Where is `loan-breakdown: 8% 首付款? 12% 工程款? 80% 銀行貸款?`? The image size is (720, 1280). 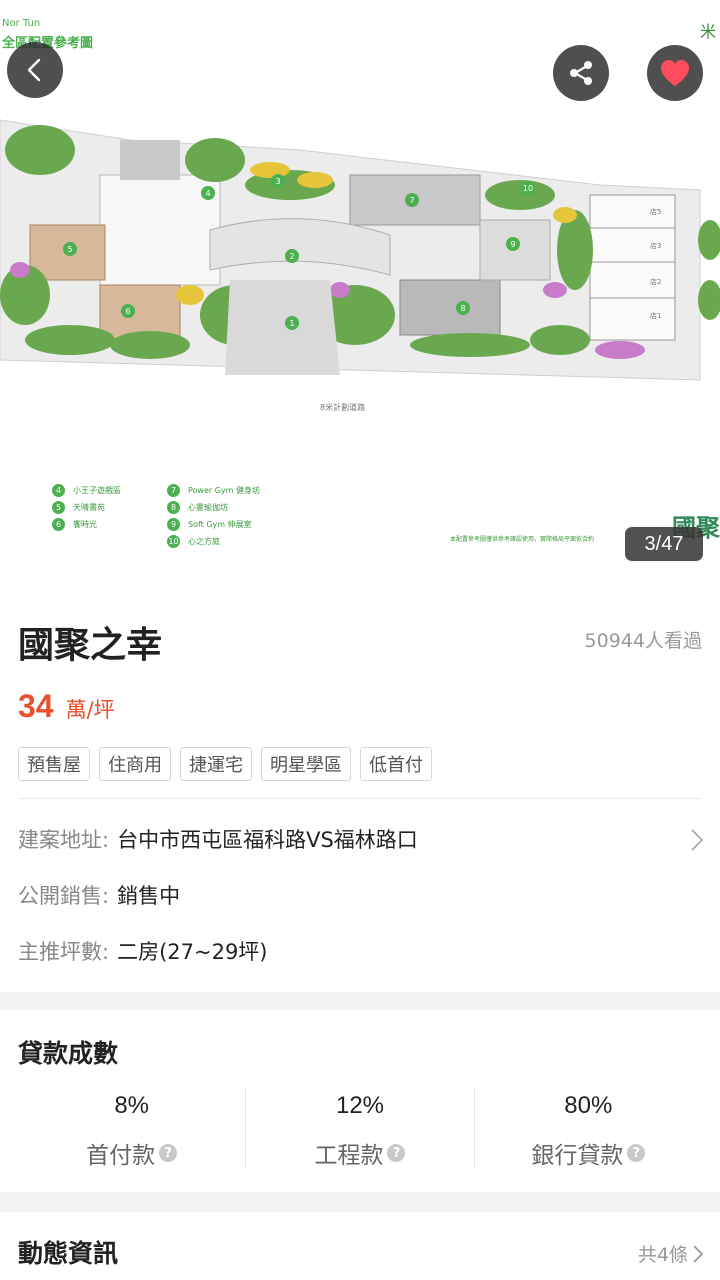 loan-breakdown: 8% 首付款? 12% 工程款? 80% 銀行貸款? is located at coordinates (360, 1128).